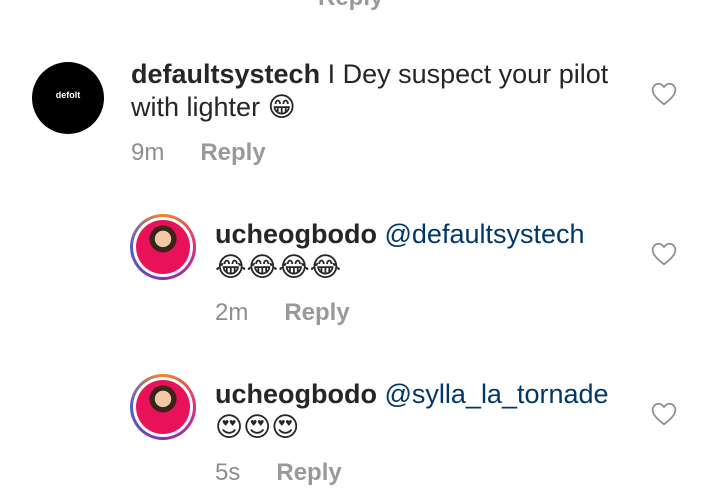 The height and width of the screenshot is (501, 720). Describe the element at coordinates (497, 394) in the screenshot. I see `comment-mention: @sylla_la_tornade` at that location.